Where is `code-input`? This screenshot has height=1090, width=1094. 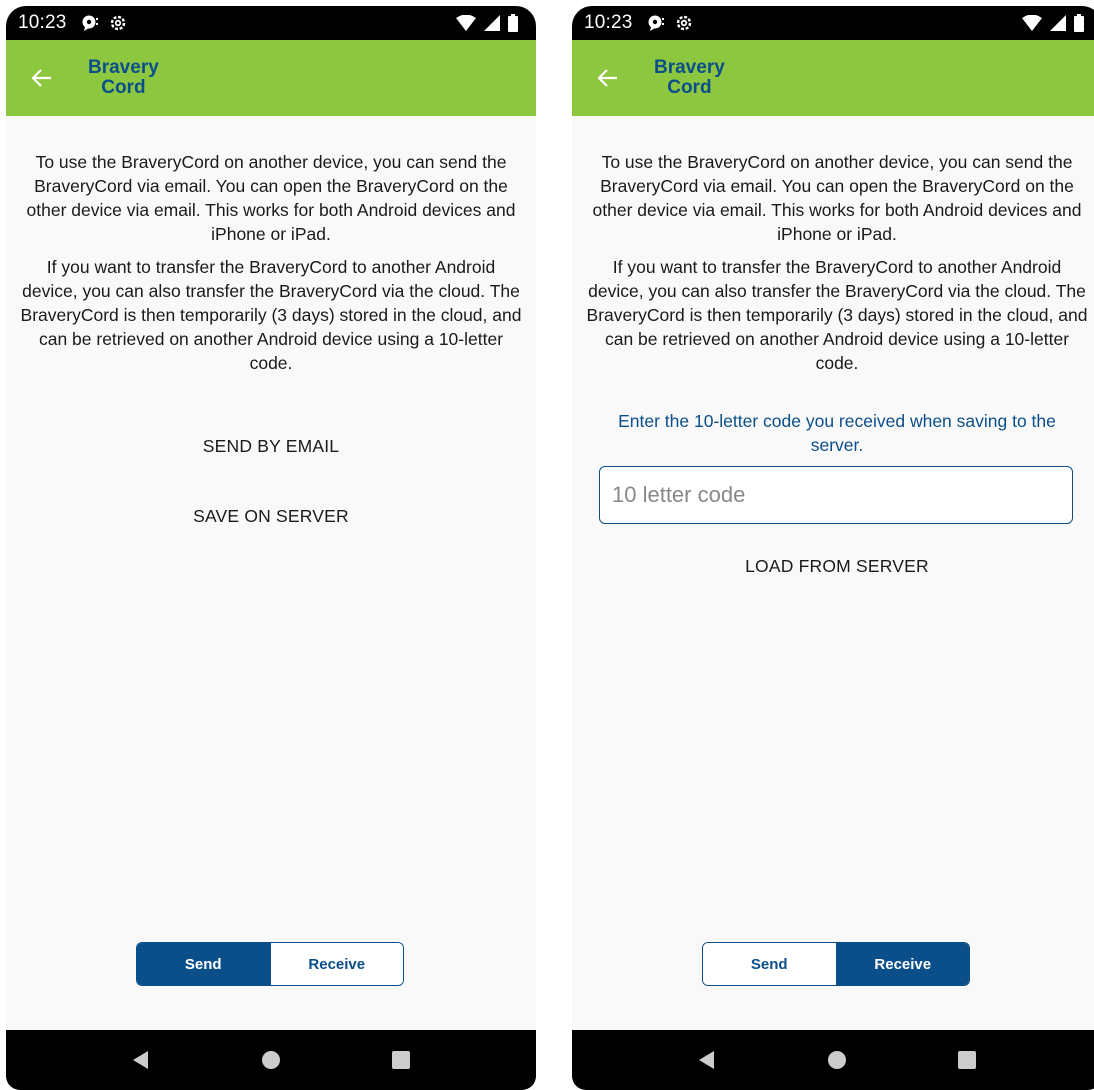
code-input is located at coordinates (836, 495).